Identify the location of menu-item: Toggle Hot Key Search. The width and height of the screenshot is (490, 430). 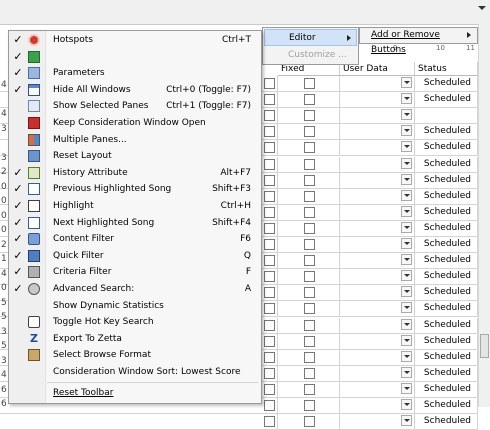
(135, 322).